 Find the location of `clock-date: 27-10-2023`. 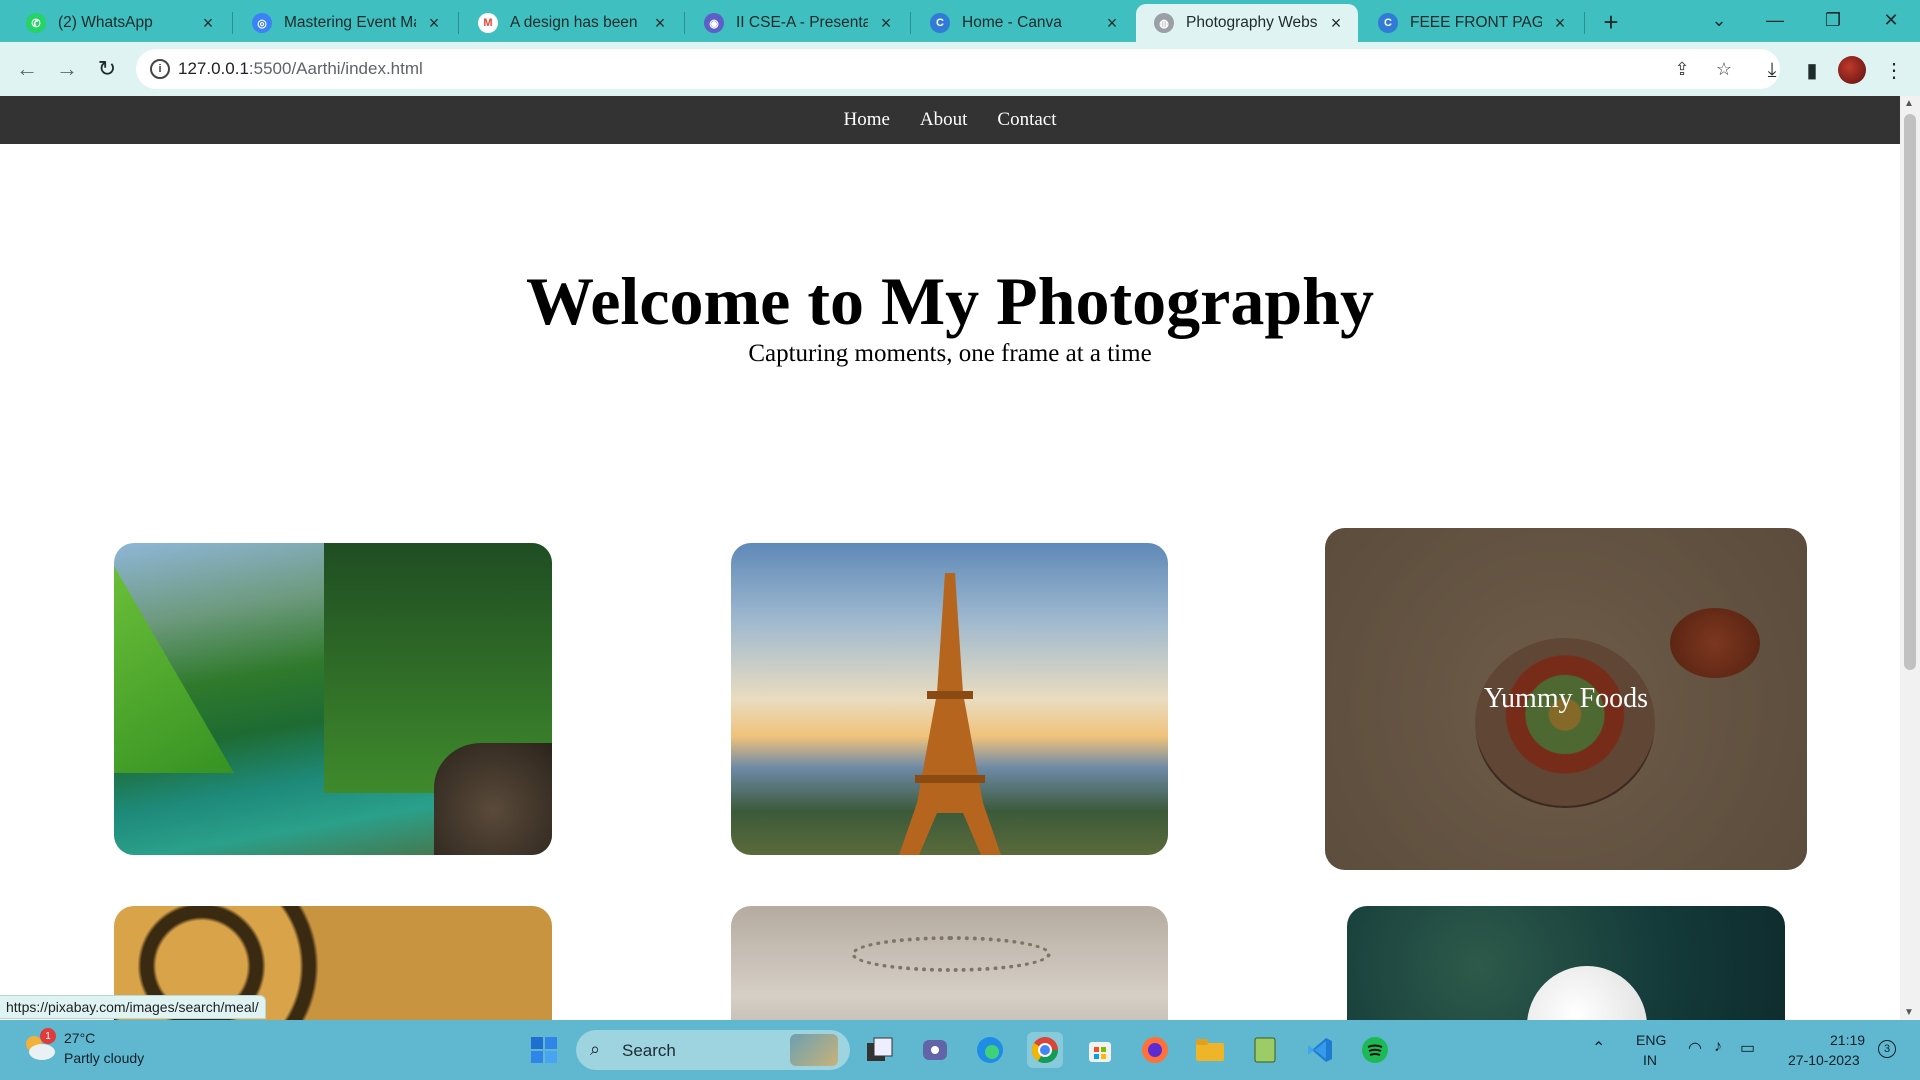

clock-date: 27-10-2023 is located at coordinates (1824, 1060).